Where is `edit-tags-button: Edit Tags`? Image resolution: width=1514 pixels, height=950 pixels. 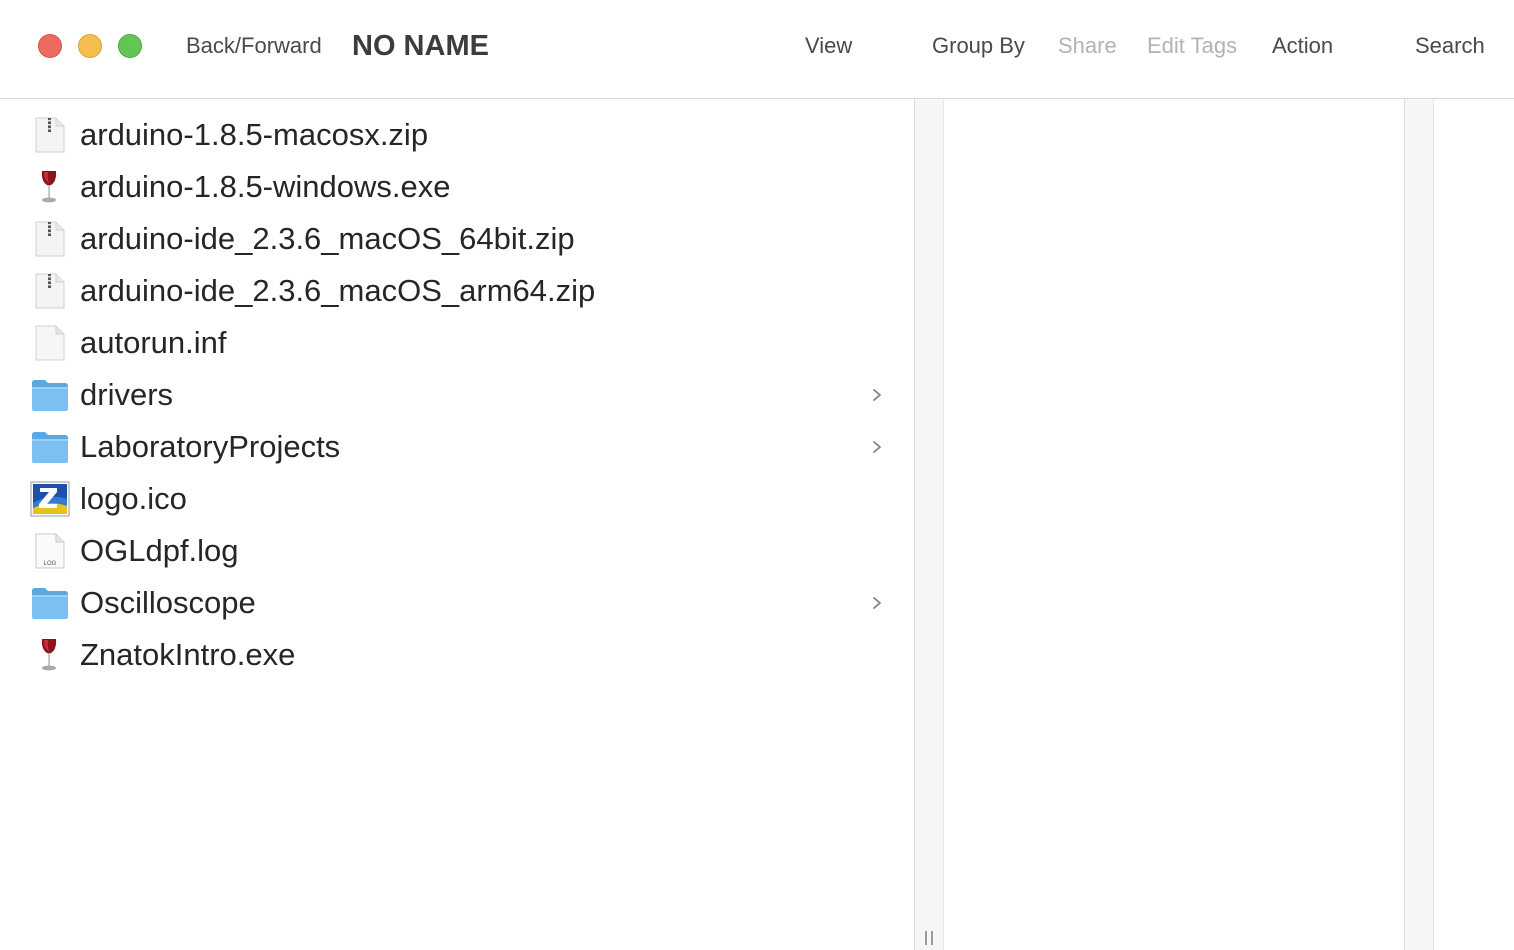 edit-tags-button: Edit Tags is located at coordinates (1192, 46).